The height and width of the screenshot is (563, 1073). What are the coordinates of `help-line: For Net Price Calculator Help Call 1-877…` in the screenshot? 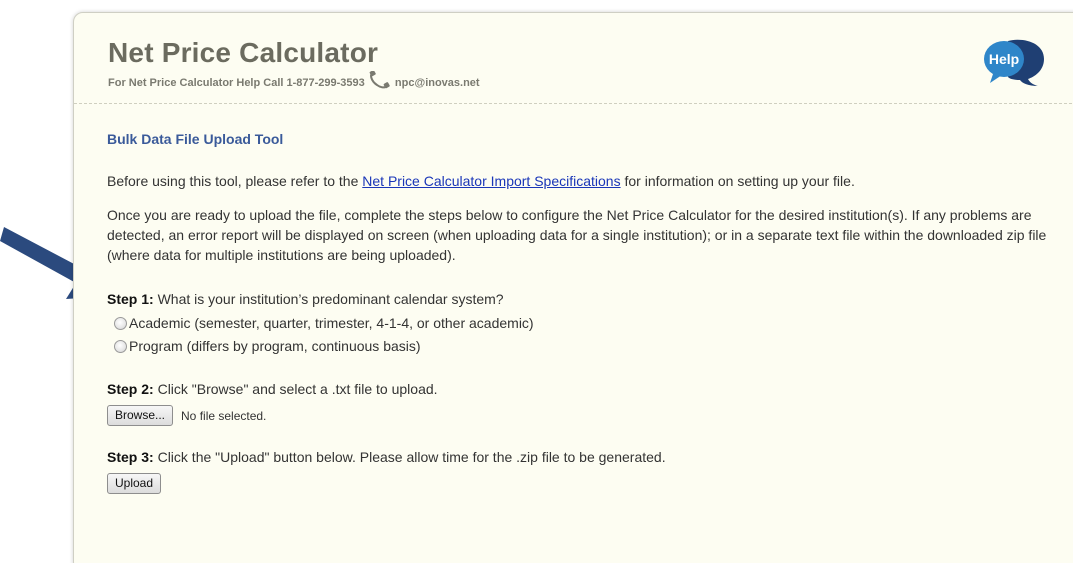 It's located at (294, 80).